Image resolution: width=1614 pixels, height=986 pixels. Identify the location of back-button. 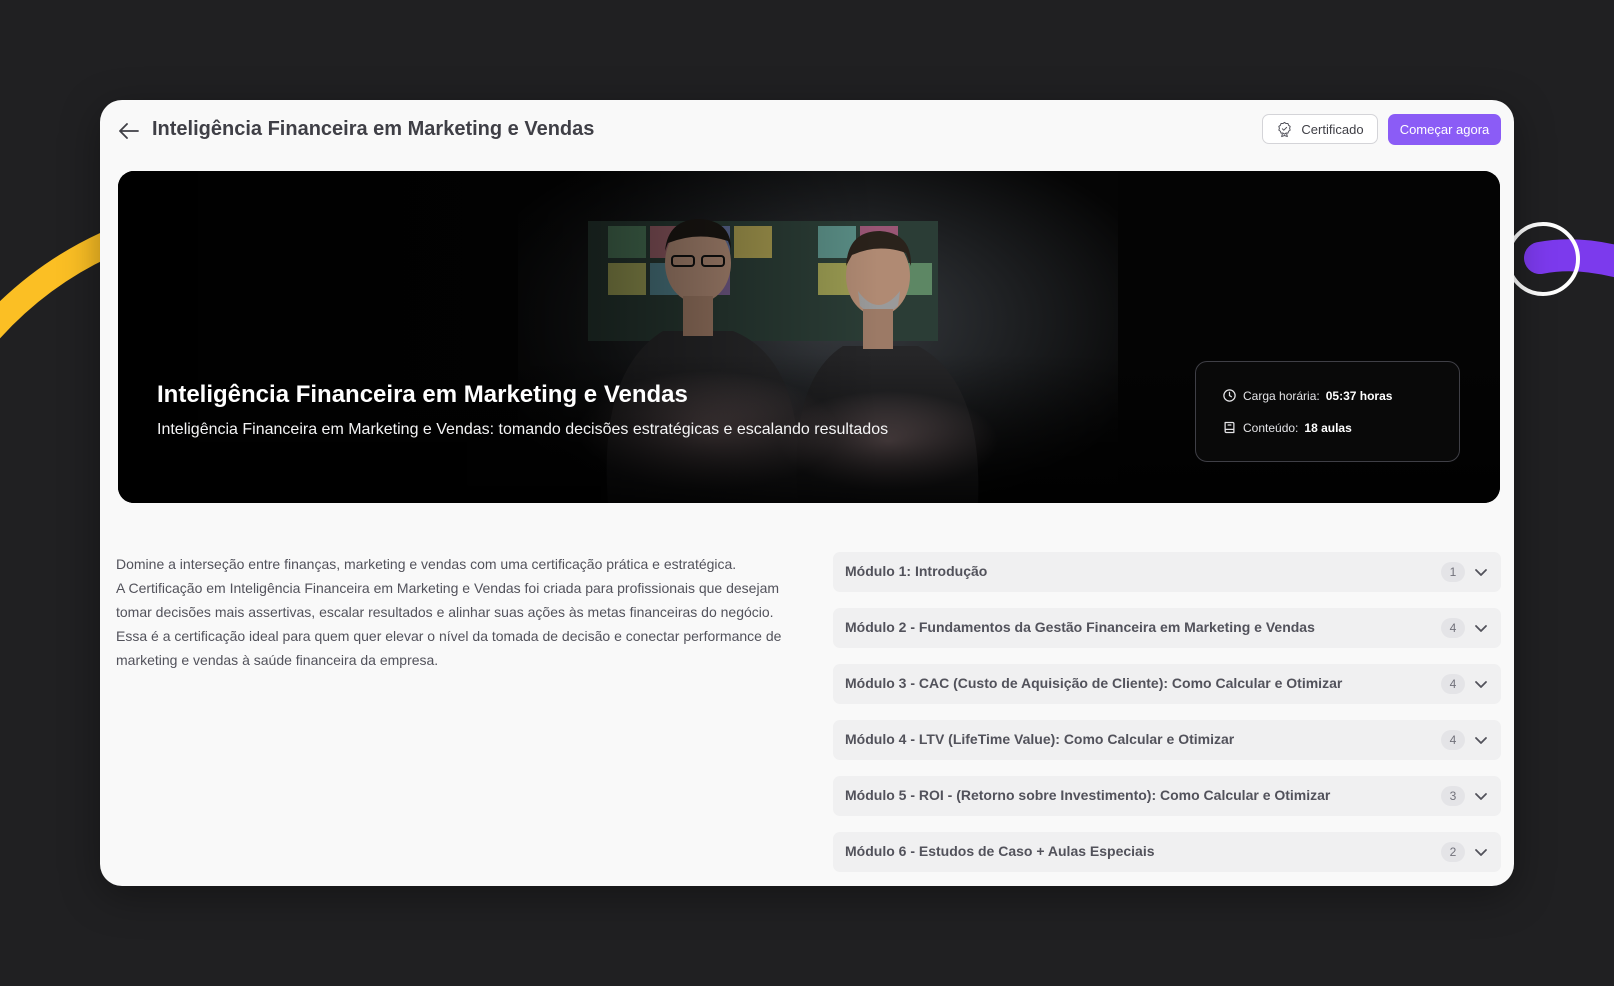
(129, 131).